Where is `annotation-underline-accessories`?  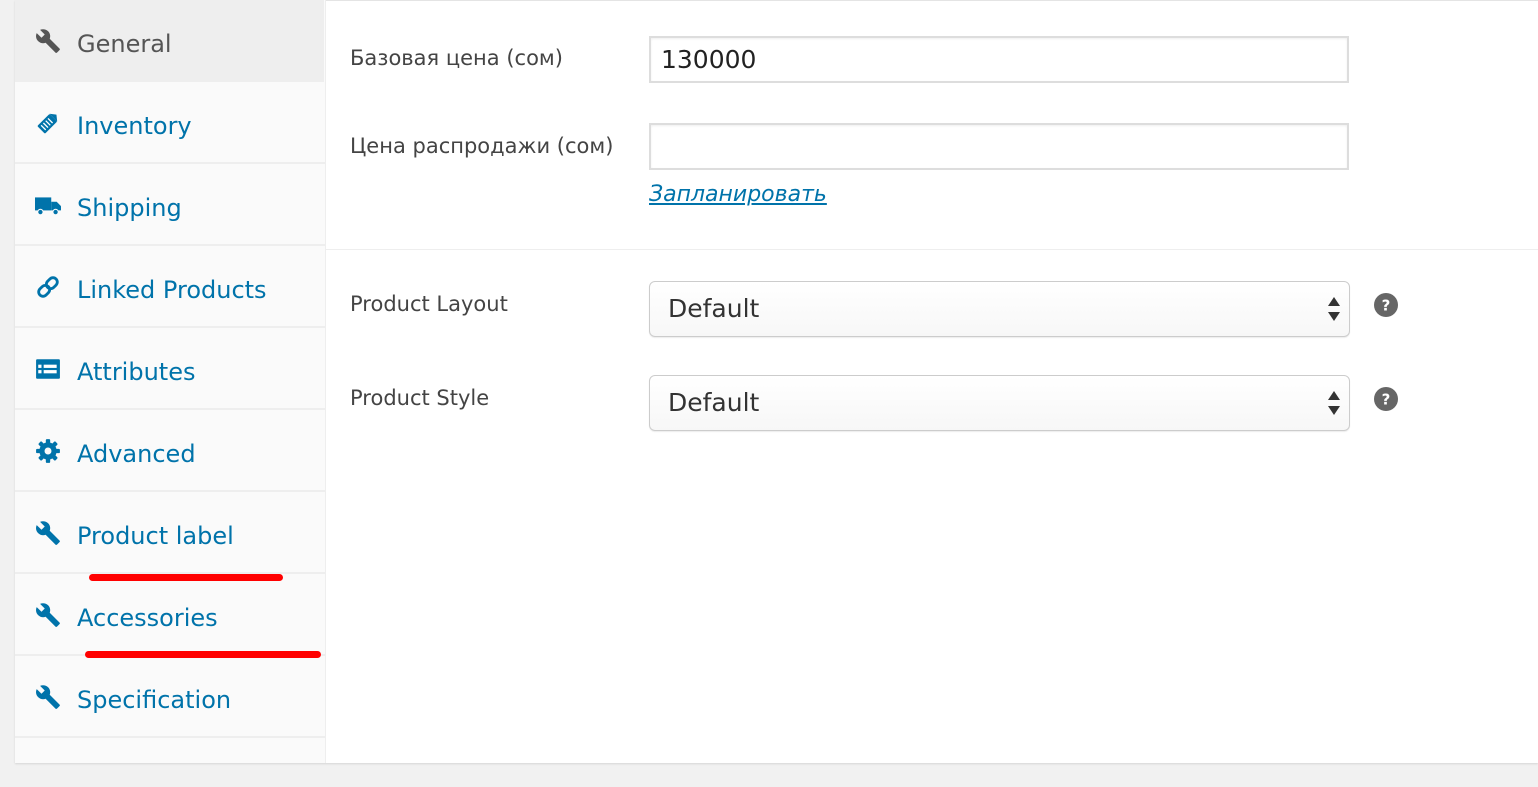 annotation-underline-accessories is located at coordinates (203, 654).